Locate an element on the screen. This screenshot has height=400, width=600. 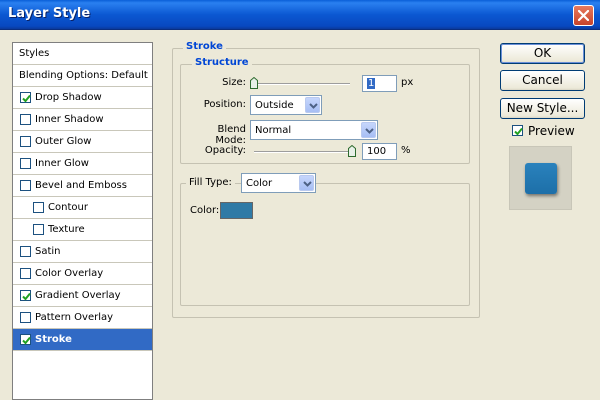
style-item-label: Contour is located at coordinates (68, 207).